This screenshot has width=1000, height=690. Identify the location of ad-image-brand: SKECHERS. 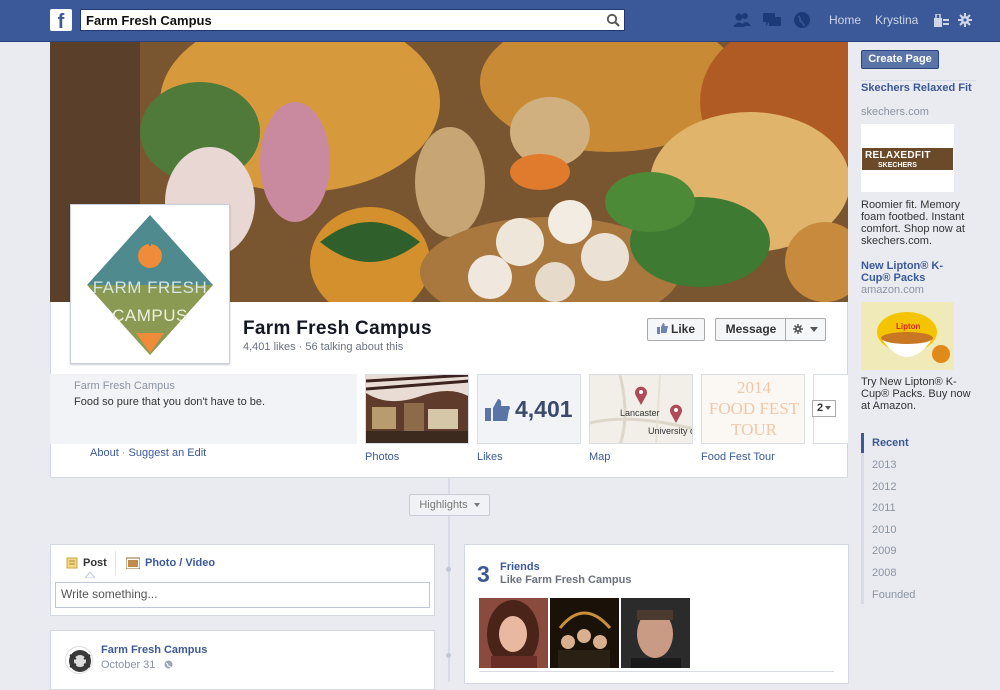
(897, 165).